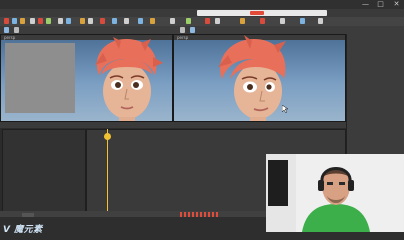 The width and height of the screenshot is (404, 240). What do you see at coordinates (365, 4) in the screenshot?
I see `minimize-button: —` at bounding box center [365, 4].